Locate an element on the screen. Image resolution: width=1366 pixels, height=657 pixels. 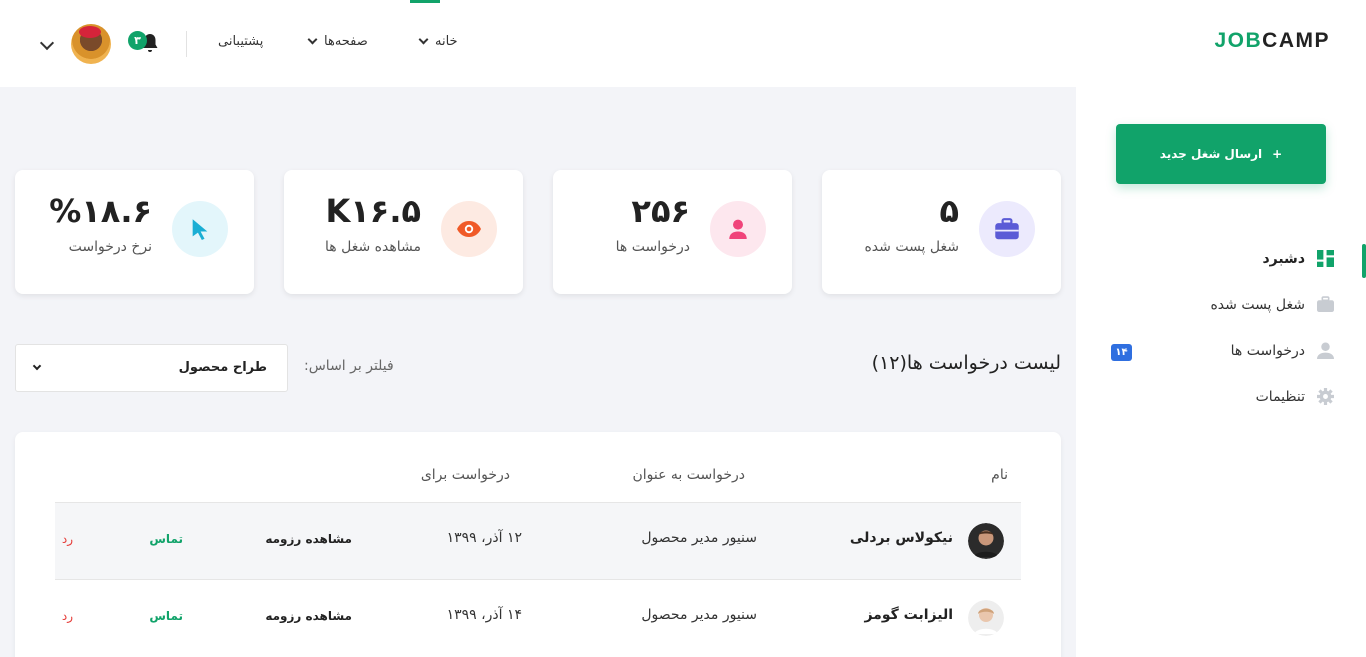
user-avatar is located at coordinates (91, 44).